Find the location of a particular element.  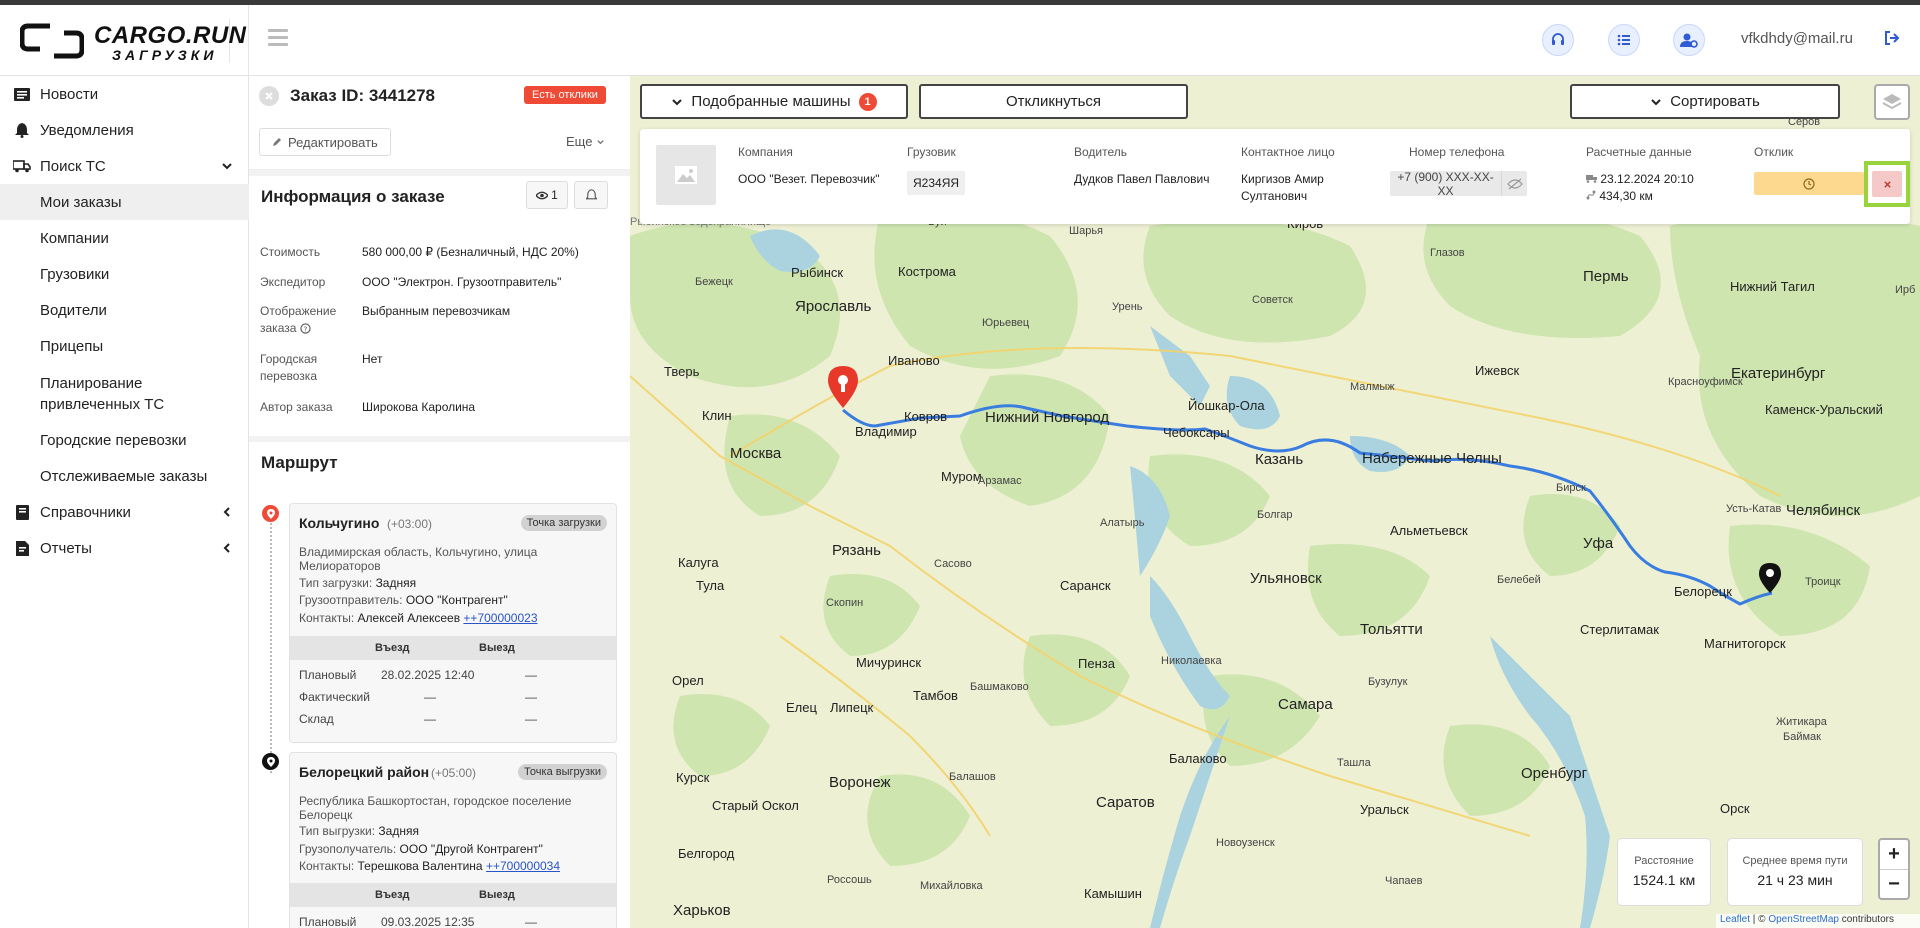

sidebar-item-notifications: Уведомления is located at coordinates (124, 130).